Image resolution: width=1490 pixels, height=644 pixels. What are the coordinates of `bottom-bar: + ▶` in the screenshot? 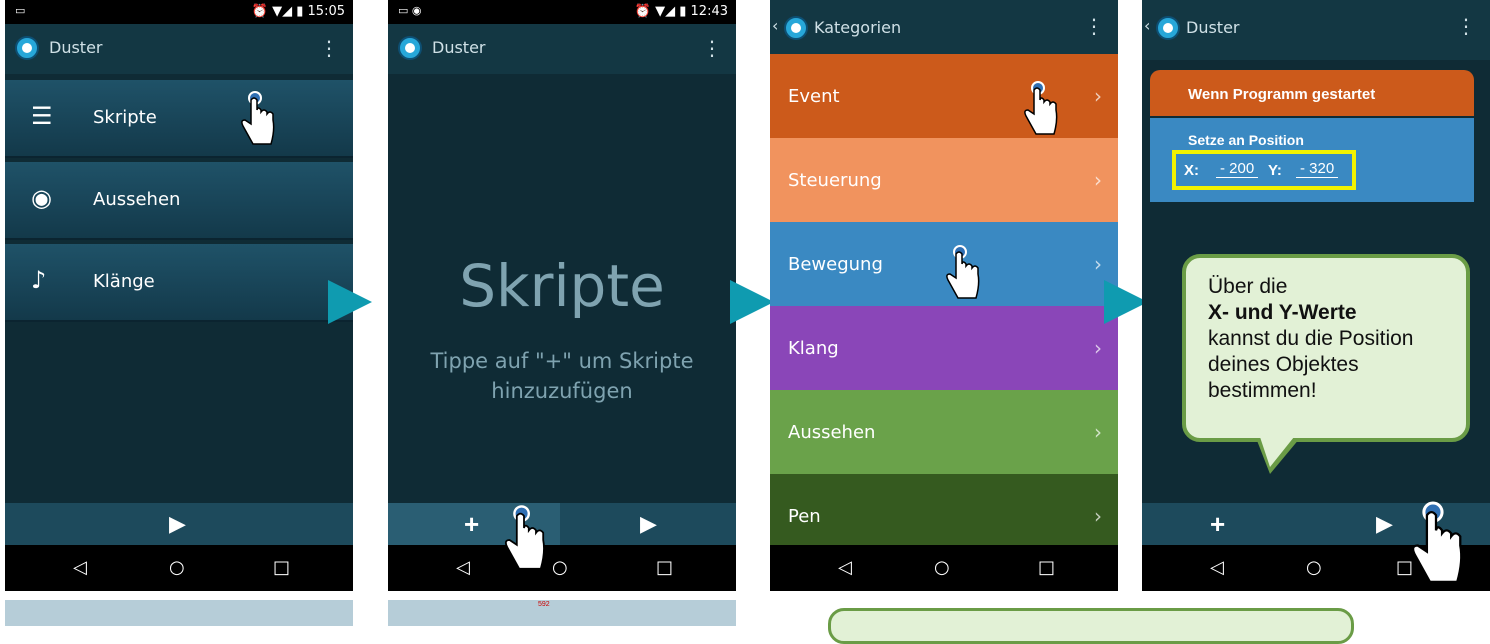 It's located at (562, 524).